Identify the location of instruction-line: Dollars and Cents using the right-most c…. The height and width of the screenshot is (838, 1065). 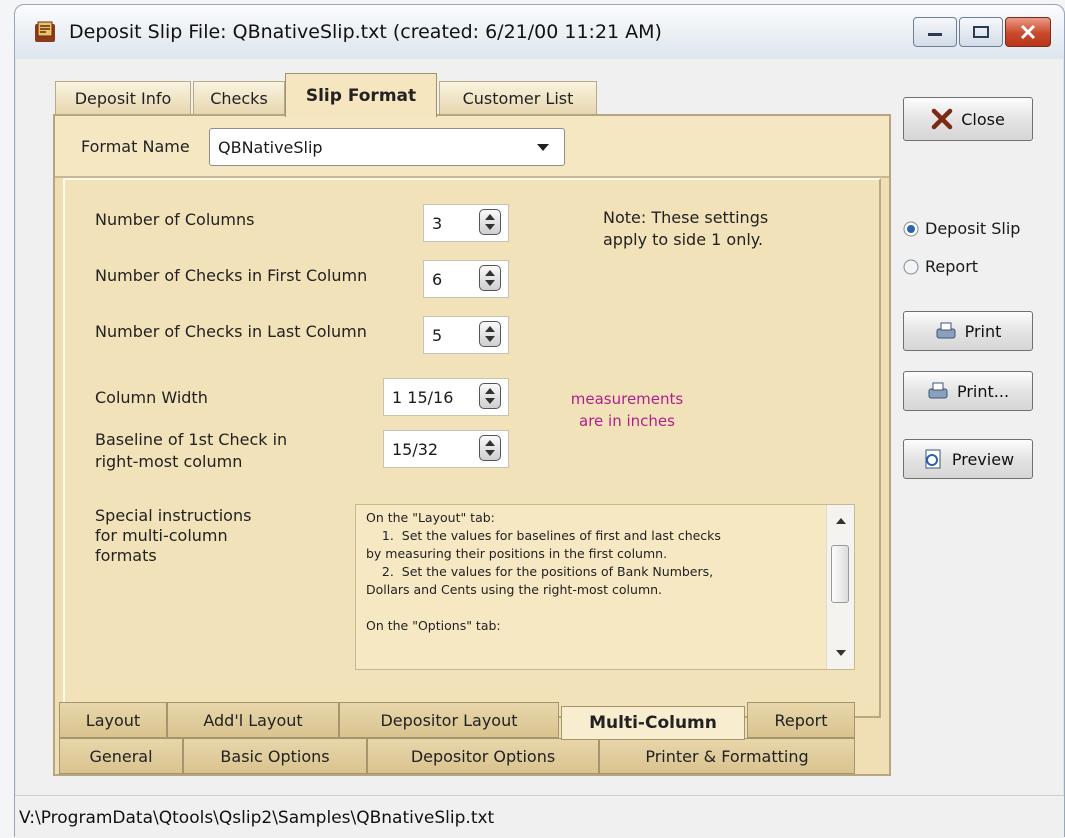
(514, 589).